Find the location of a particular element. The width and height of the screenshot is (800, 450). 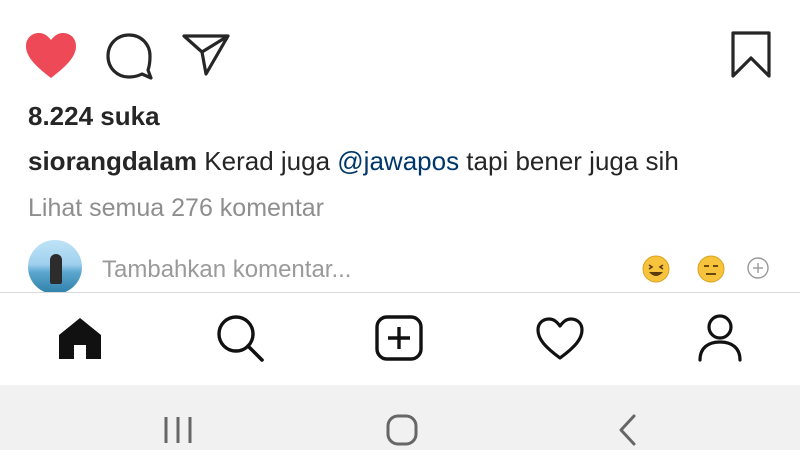

system-navigation-bar is located at coordinates (400, 417).